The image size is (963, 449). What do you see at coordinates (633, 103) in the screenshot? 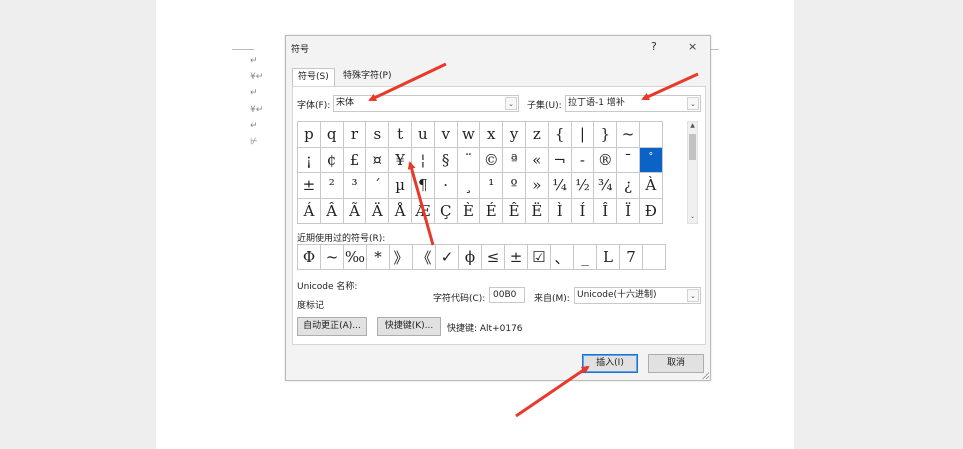
I see `subset-select: 拉丁语-1 增补 ⌄` at bounding box center [633, 103].